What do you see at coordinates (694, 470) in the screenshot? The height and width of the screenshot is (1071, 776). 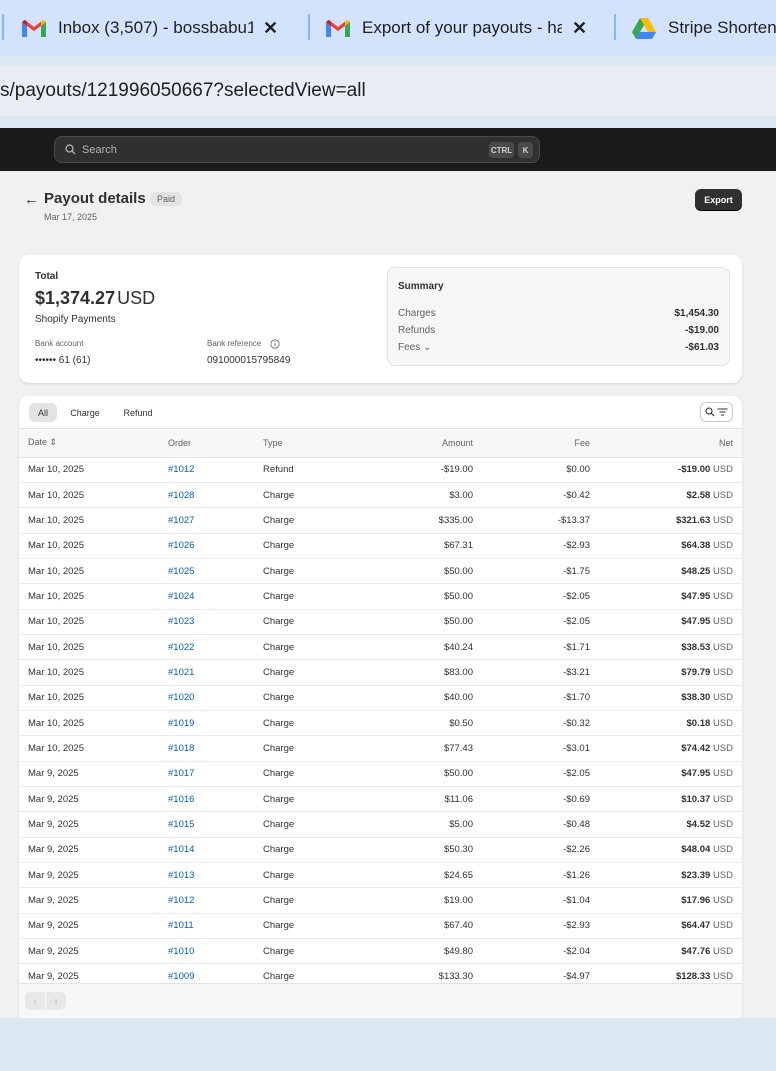 I see `net-value: -$19.00` at bounding box center [694, 470].